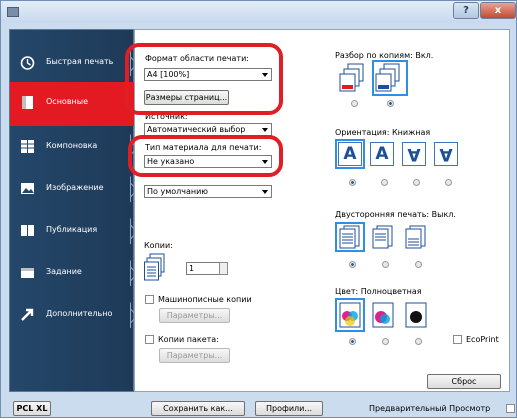 The height and width of the screenshot is (419, 517). I want to click on default-value: По умолчанию, so click(178, 191).